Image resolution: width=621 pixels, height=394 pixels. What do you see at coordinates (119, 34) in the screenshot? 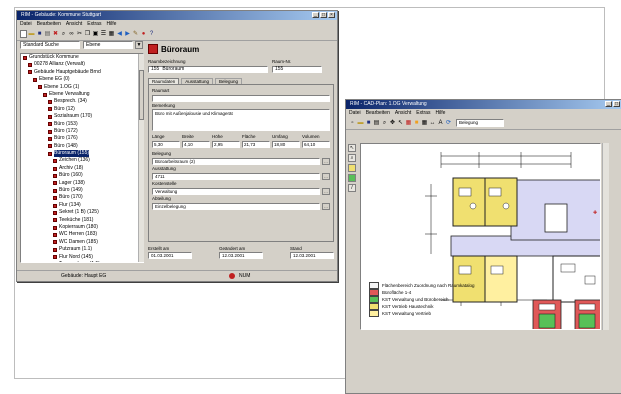
I see `back-arrow-icon: ◀` at bounding box center [119, 34].